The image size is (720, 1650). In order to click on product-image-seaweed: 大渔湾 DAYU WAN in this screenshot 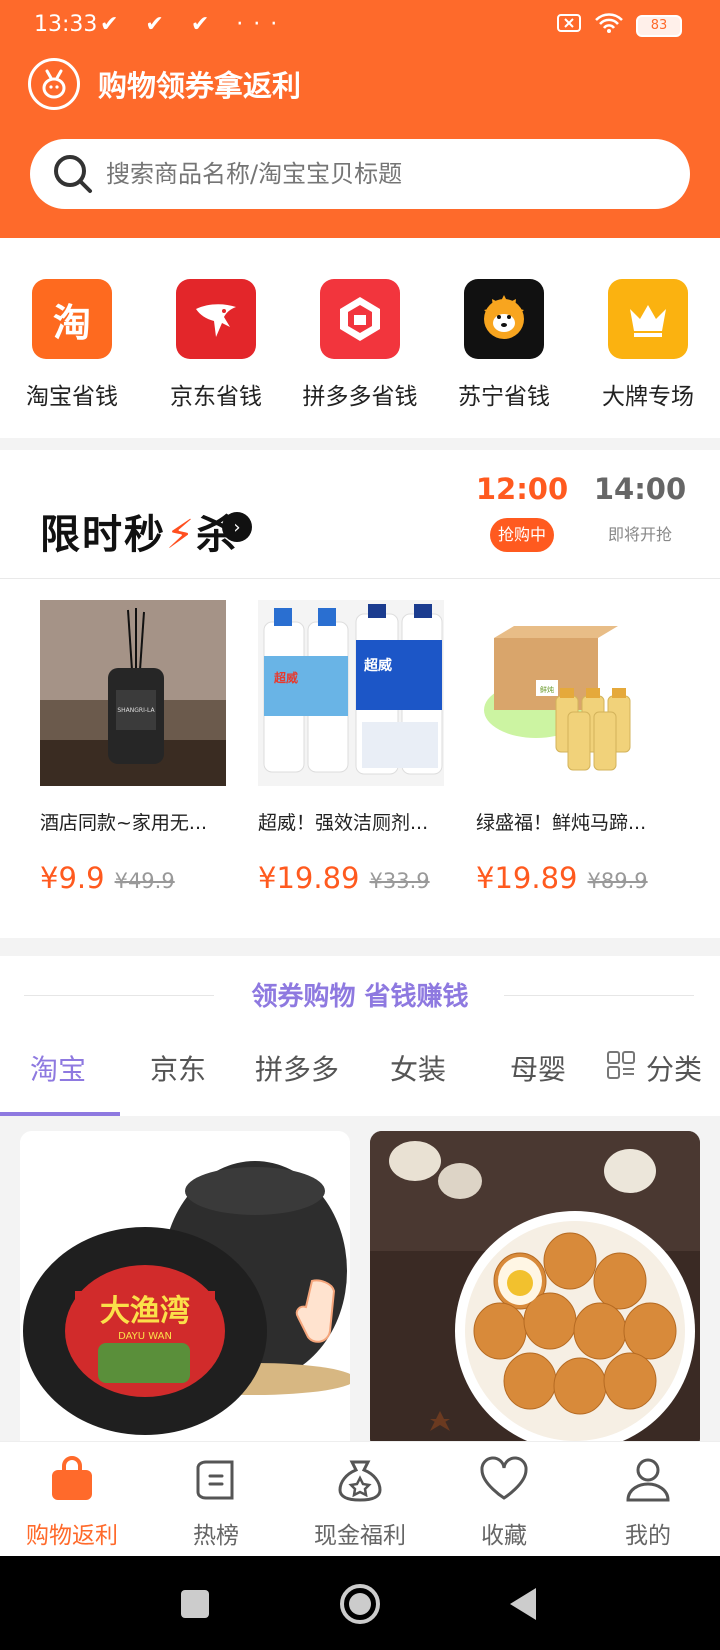, I will do `click(185, 1291)`.